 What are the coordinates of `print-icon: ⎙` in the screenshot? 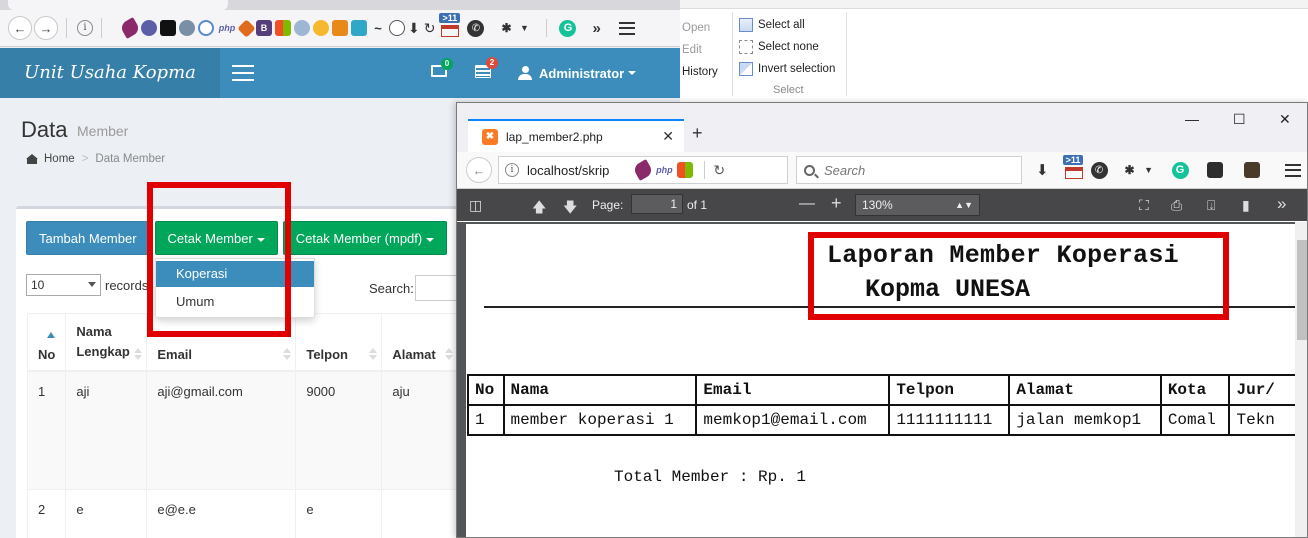 It's located at (1176, 205).